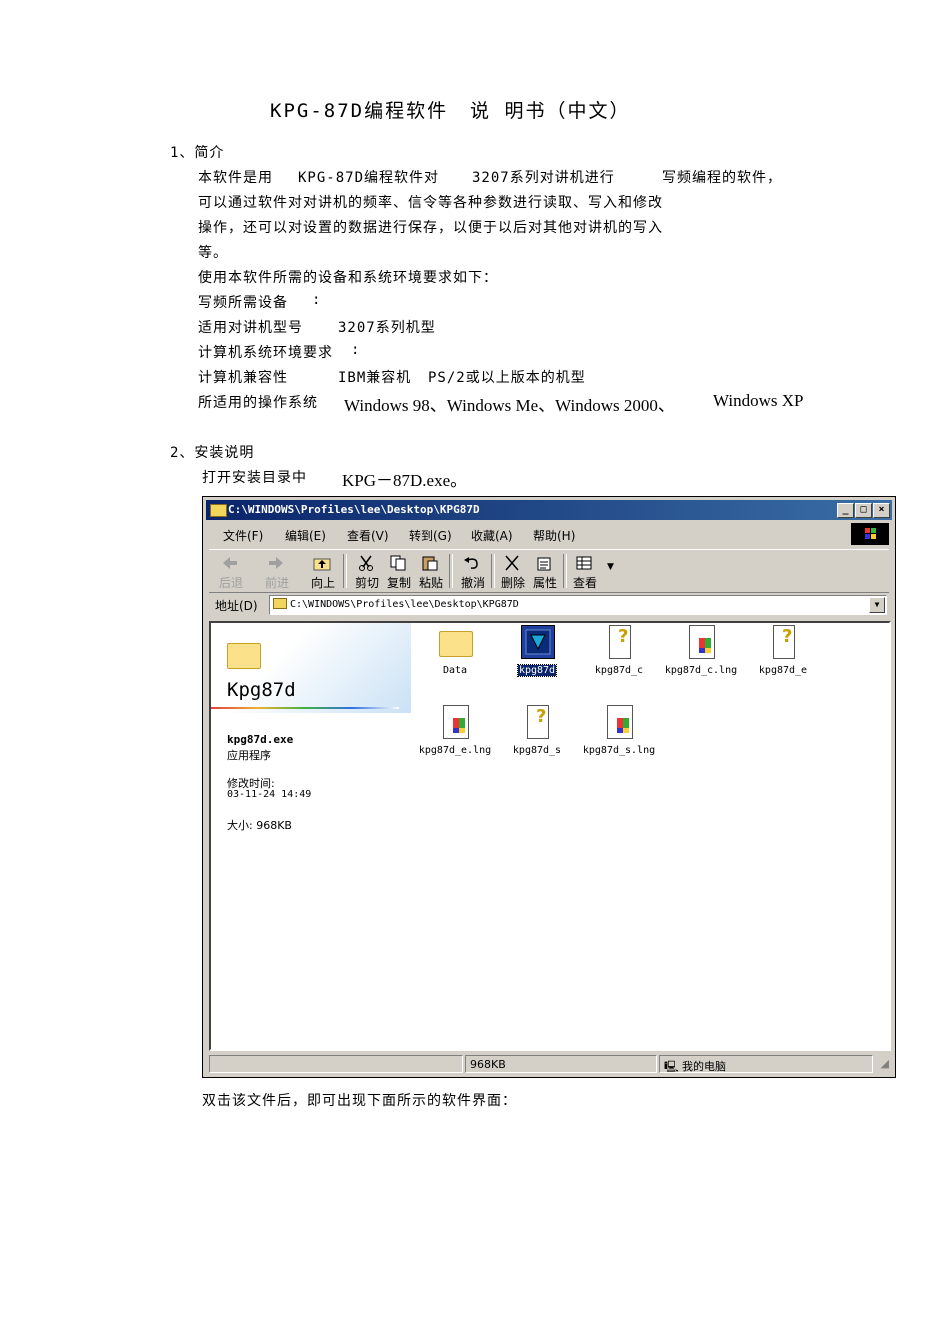 This screenshot has height=1344, width=950. I want to click on s1-line8-colon: :, so click(356, 350).